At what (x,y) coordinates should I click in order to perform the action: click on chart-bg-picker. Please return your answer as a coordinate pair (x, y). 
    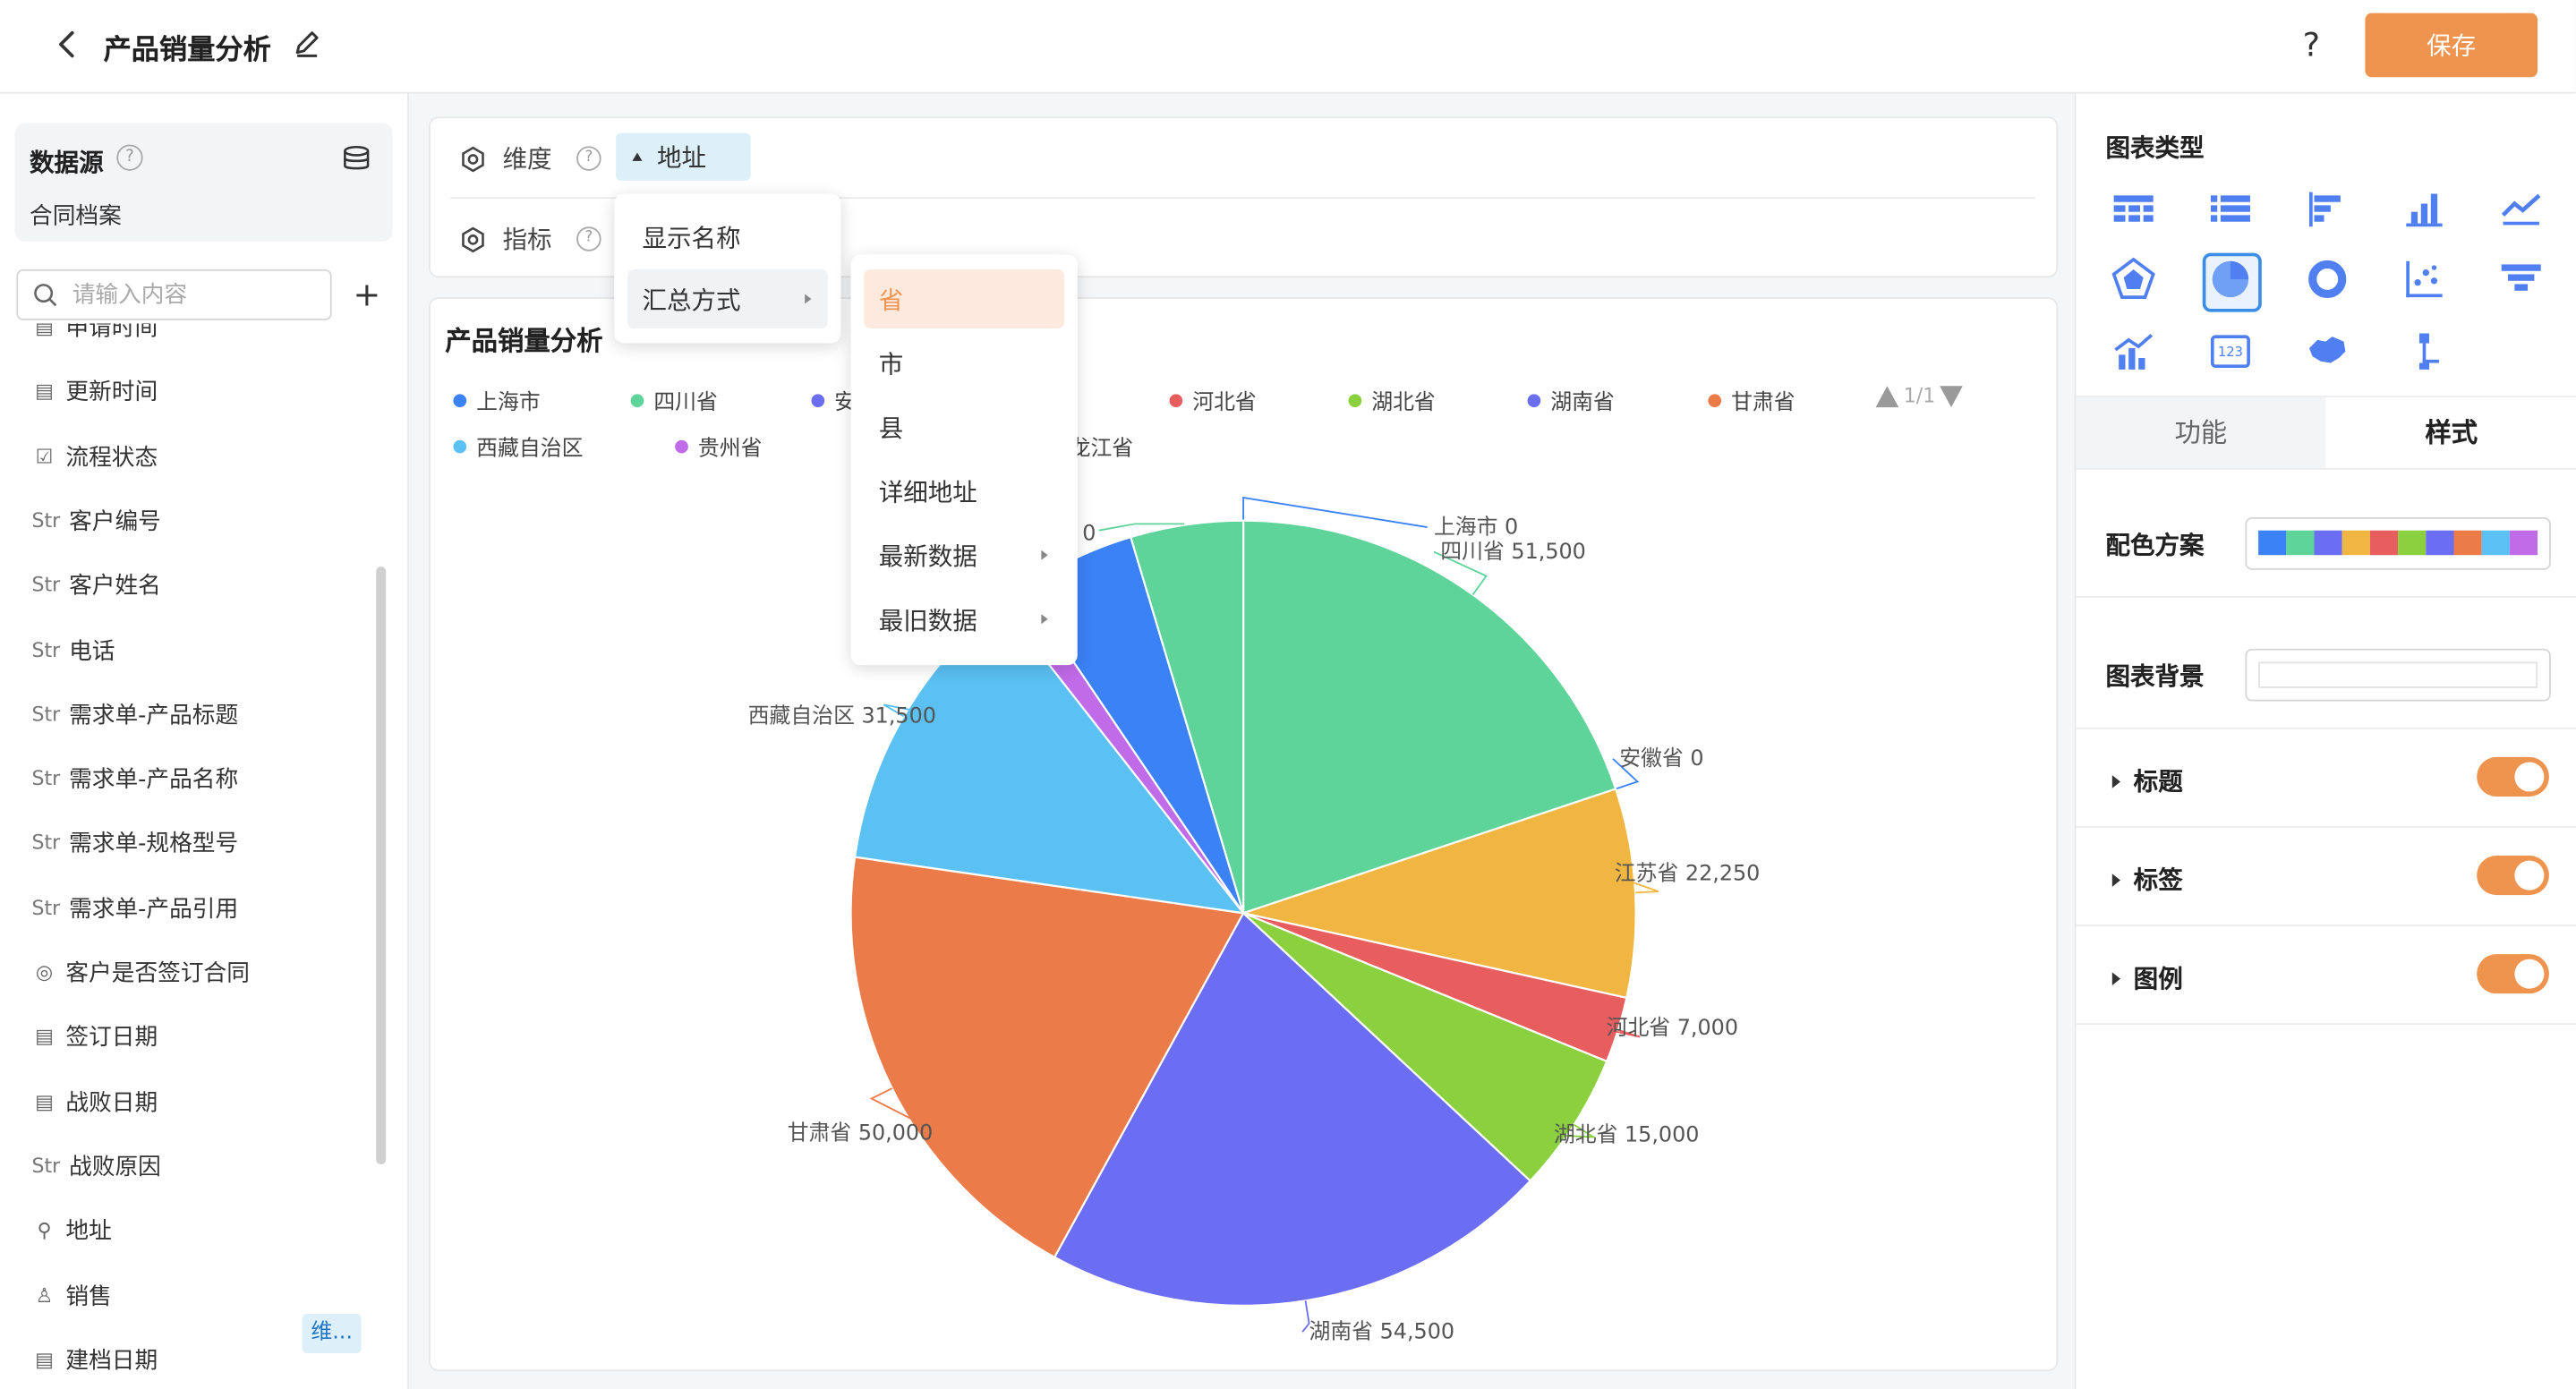
    Looking at the image, I should click on (2398, 675).